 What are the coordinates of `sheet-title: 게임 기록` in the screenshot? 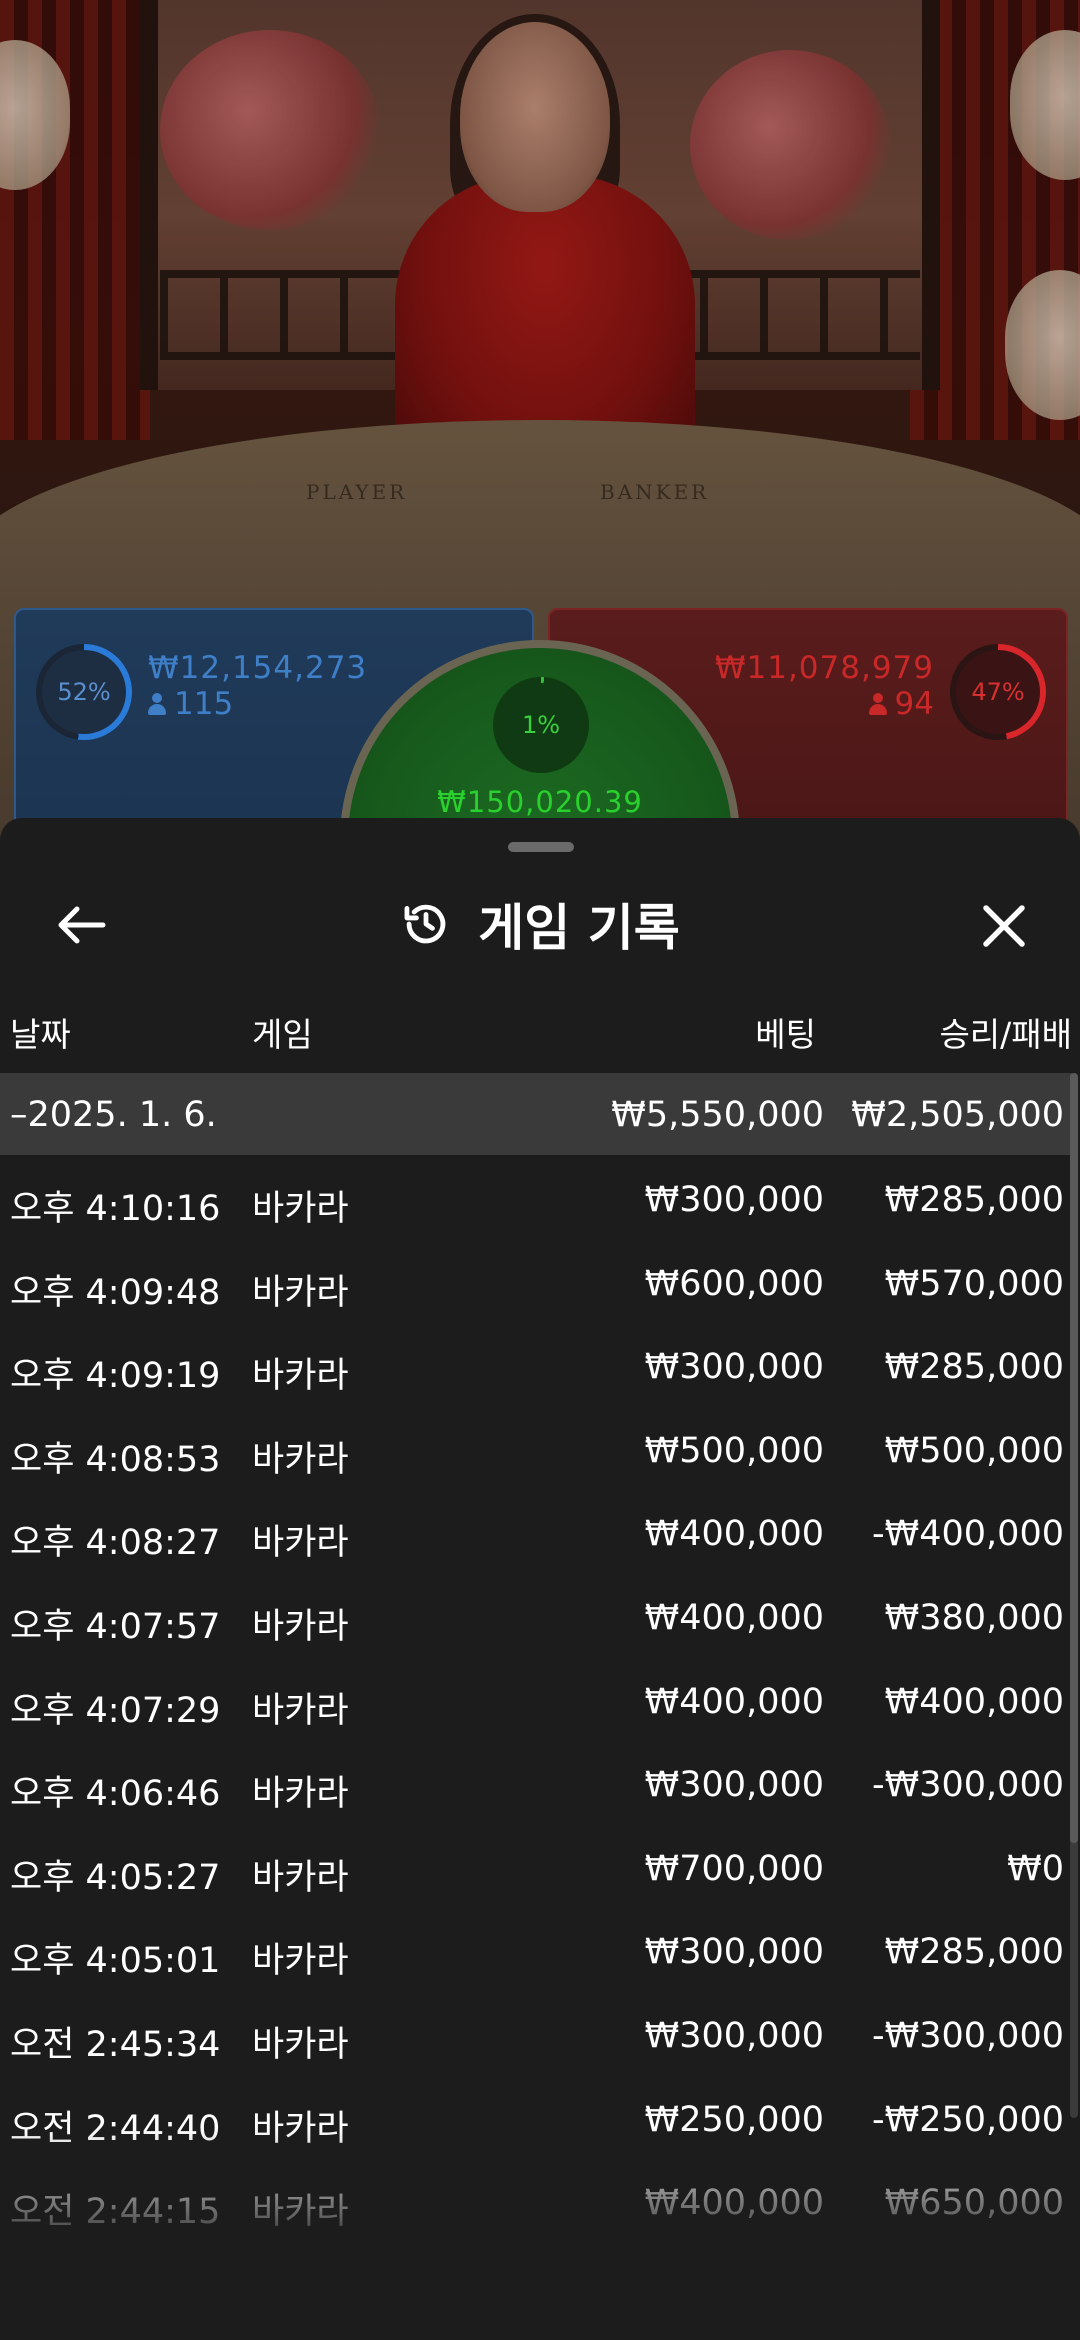 It's located at (579, 928).